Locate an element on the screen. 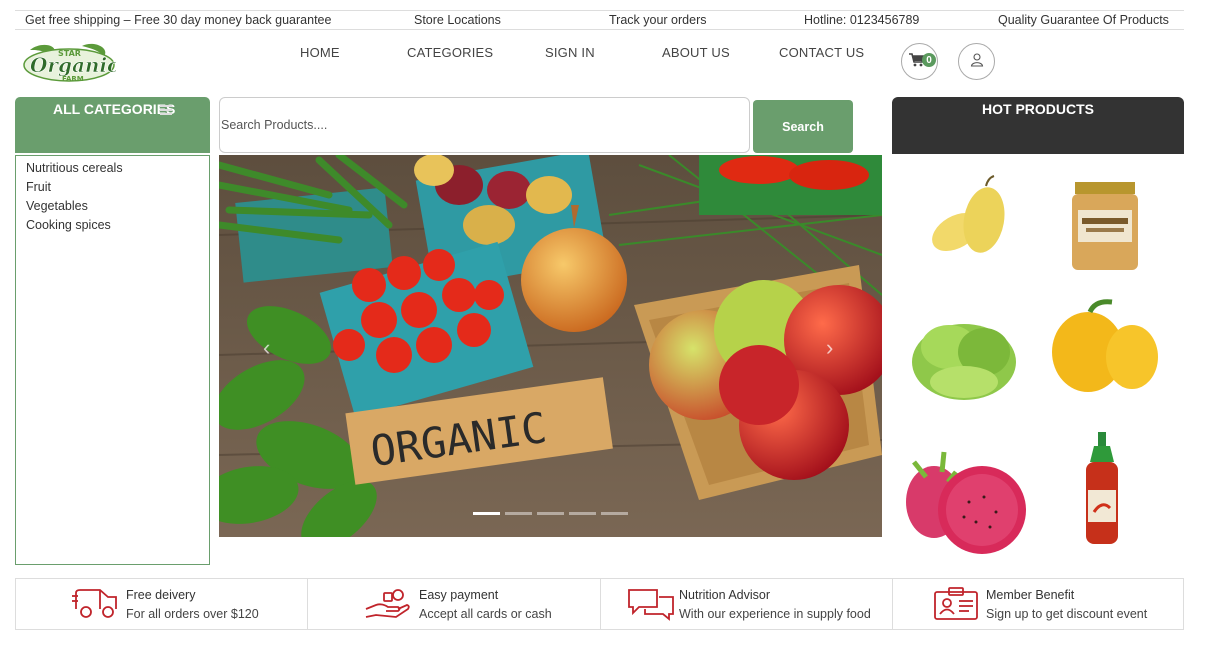 This screenshot has height=652, width=1214. user-icon is located at coordinates (976, 59).